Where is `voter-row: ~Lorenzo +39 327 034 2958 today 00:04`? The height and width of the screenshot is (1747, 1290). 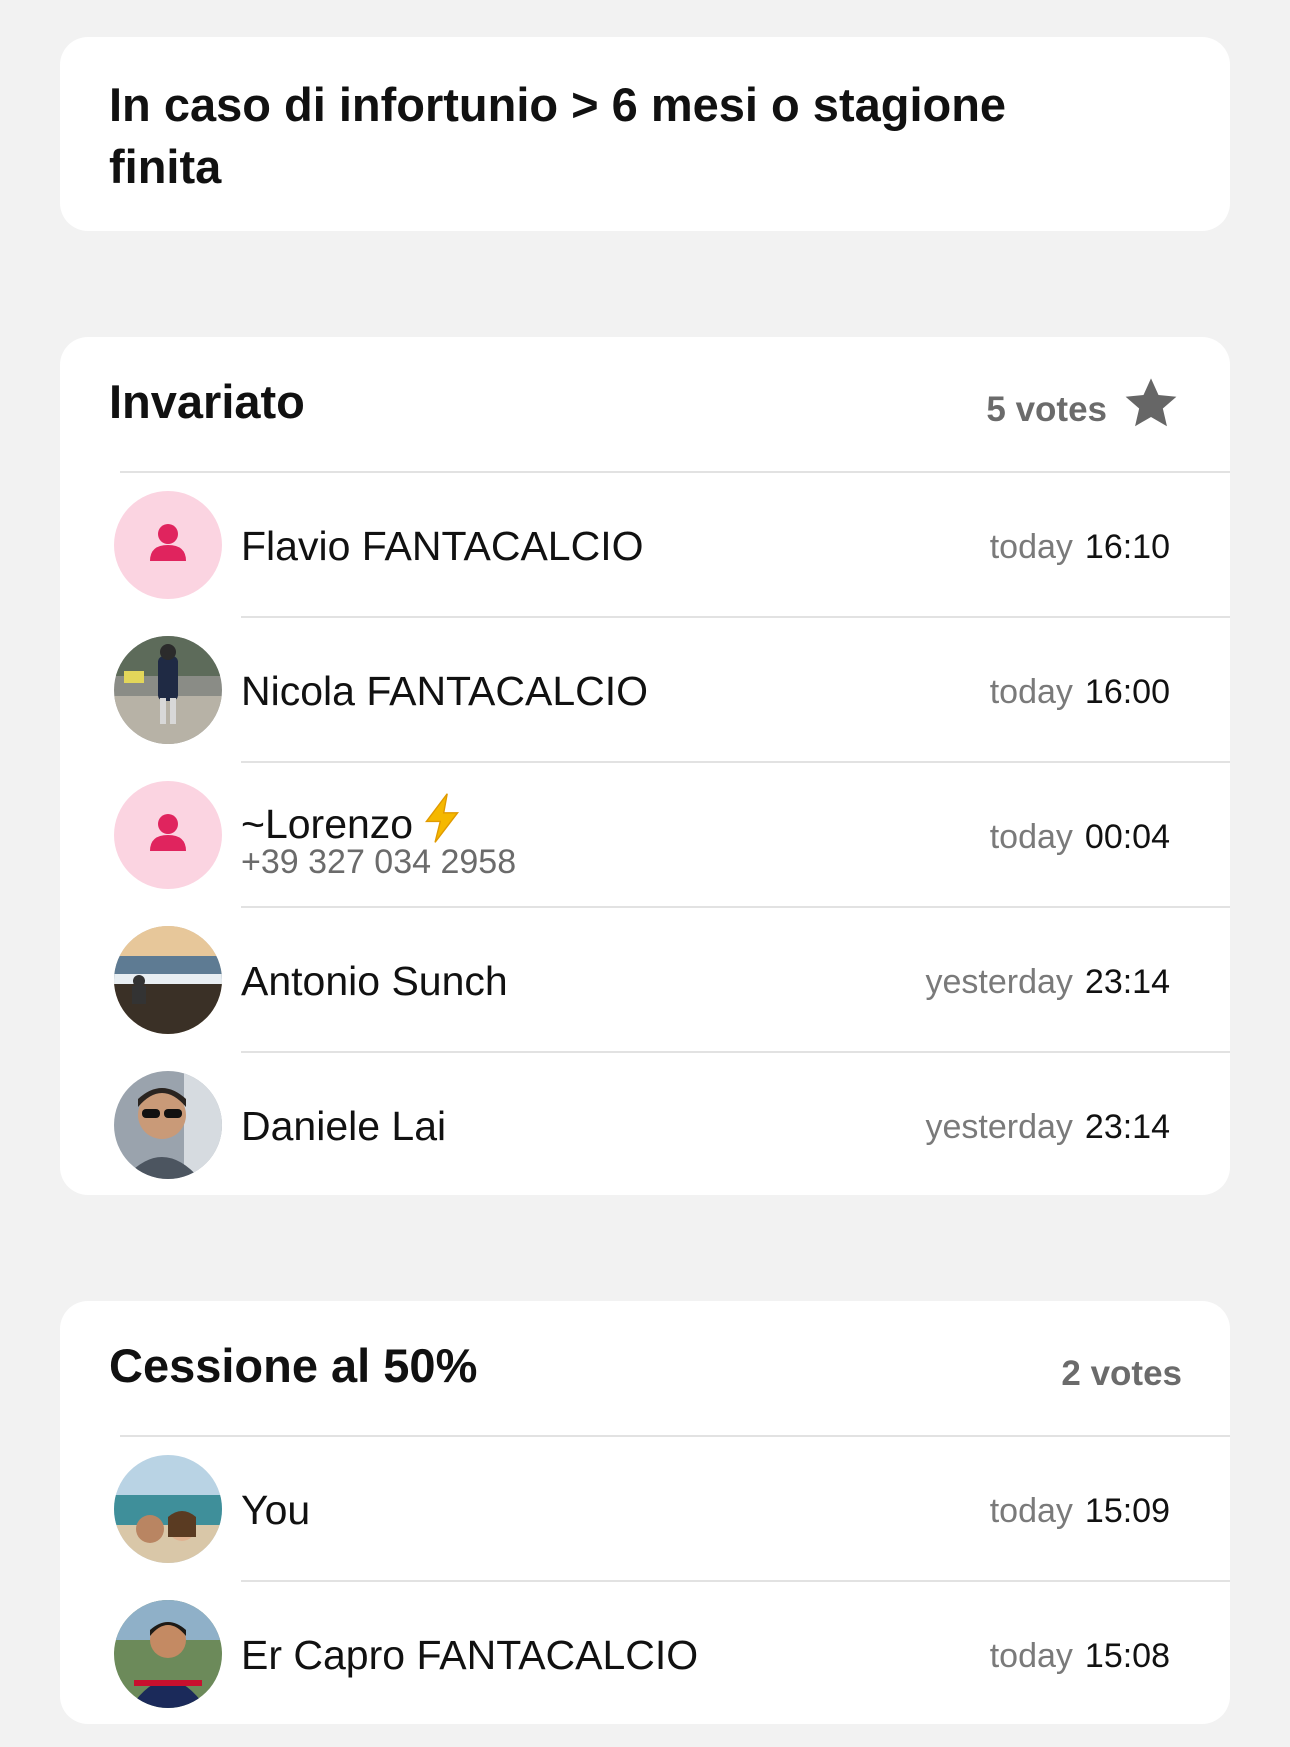 voter-row: ~Lorenzo +39 327 034 2958 today 00:04 is located at coordinates (645, 835).